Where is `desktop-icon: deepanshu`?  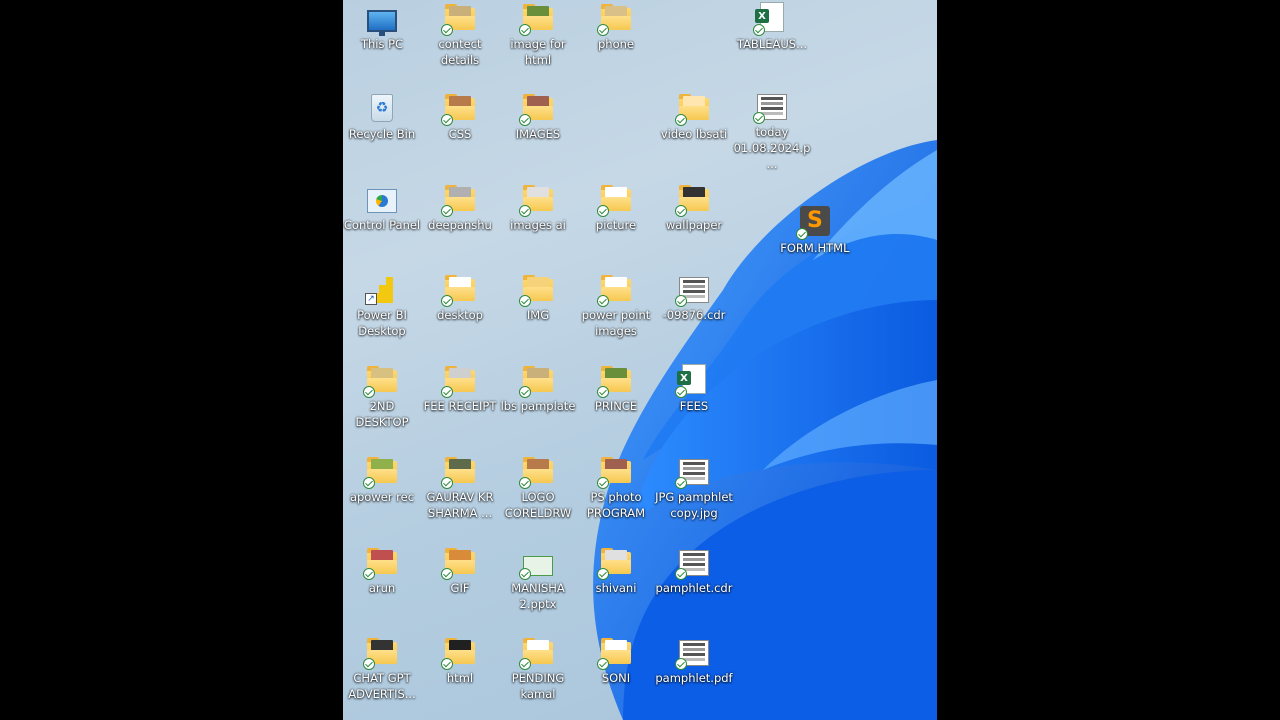 desktop-icon: deepanshu is located at coordinates (460, 222).